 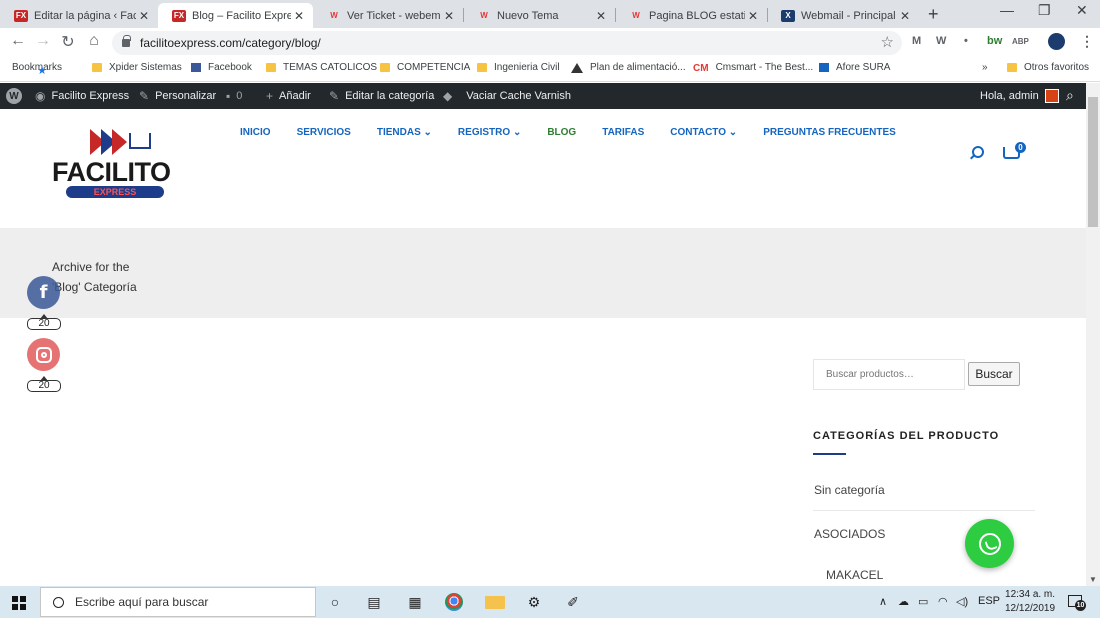 What do you see at coordinates (829, 132) in the screenshot?
I see `menu-item-preguntas-frecuentes: PREGUNTAS FRECUENTES` at bounding box center [829, 132].